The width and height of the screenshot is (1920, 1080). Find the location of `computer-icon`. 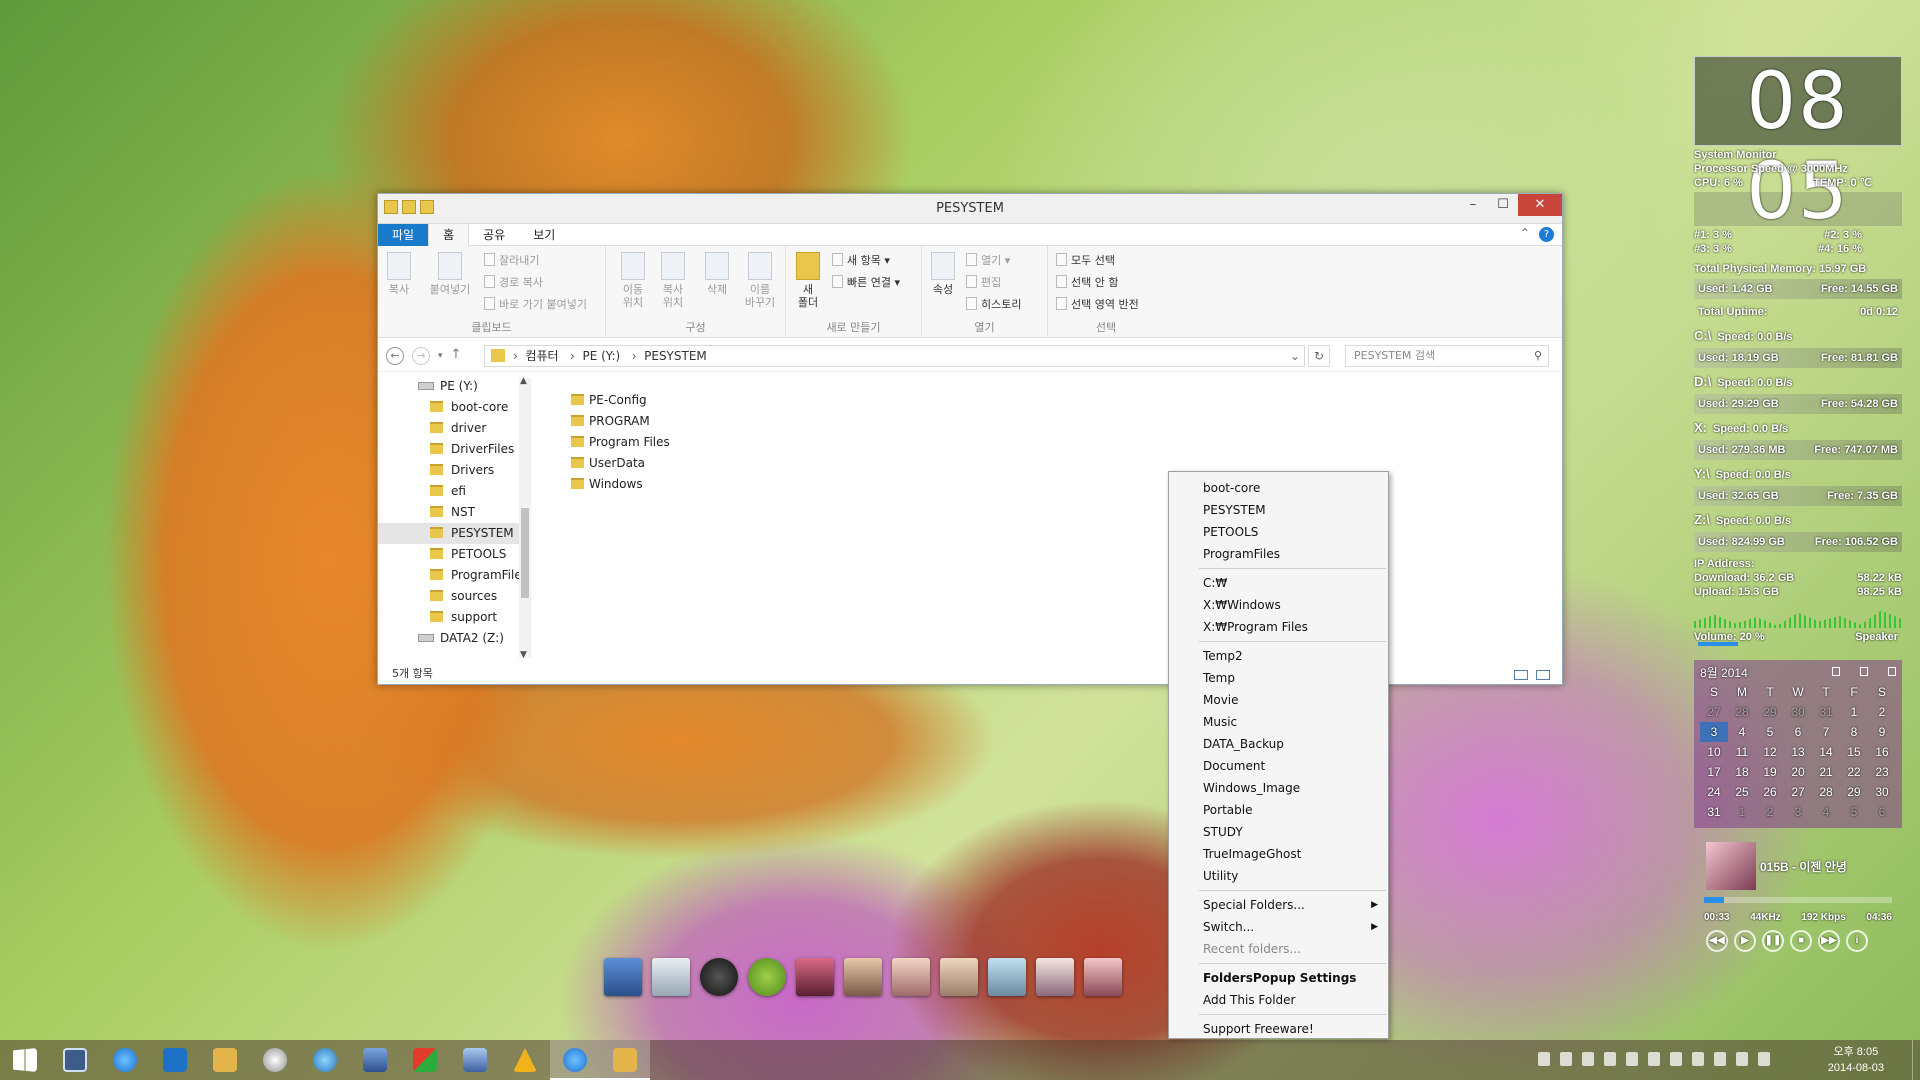

computer-icon is located at coordinates (623, 977).